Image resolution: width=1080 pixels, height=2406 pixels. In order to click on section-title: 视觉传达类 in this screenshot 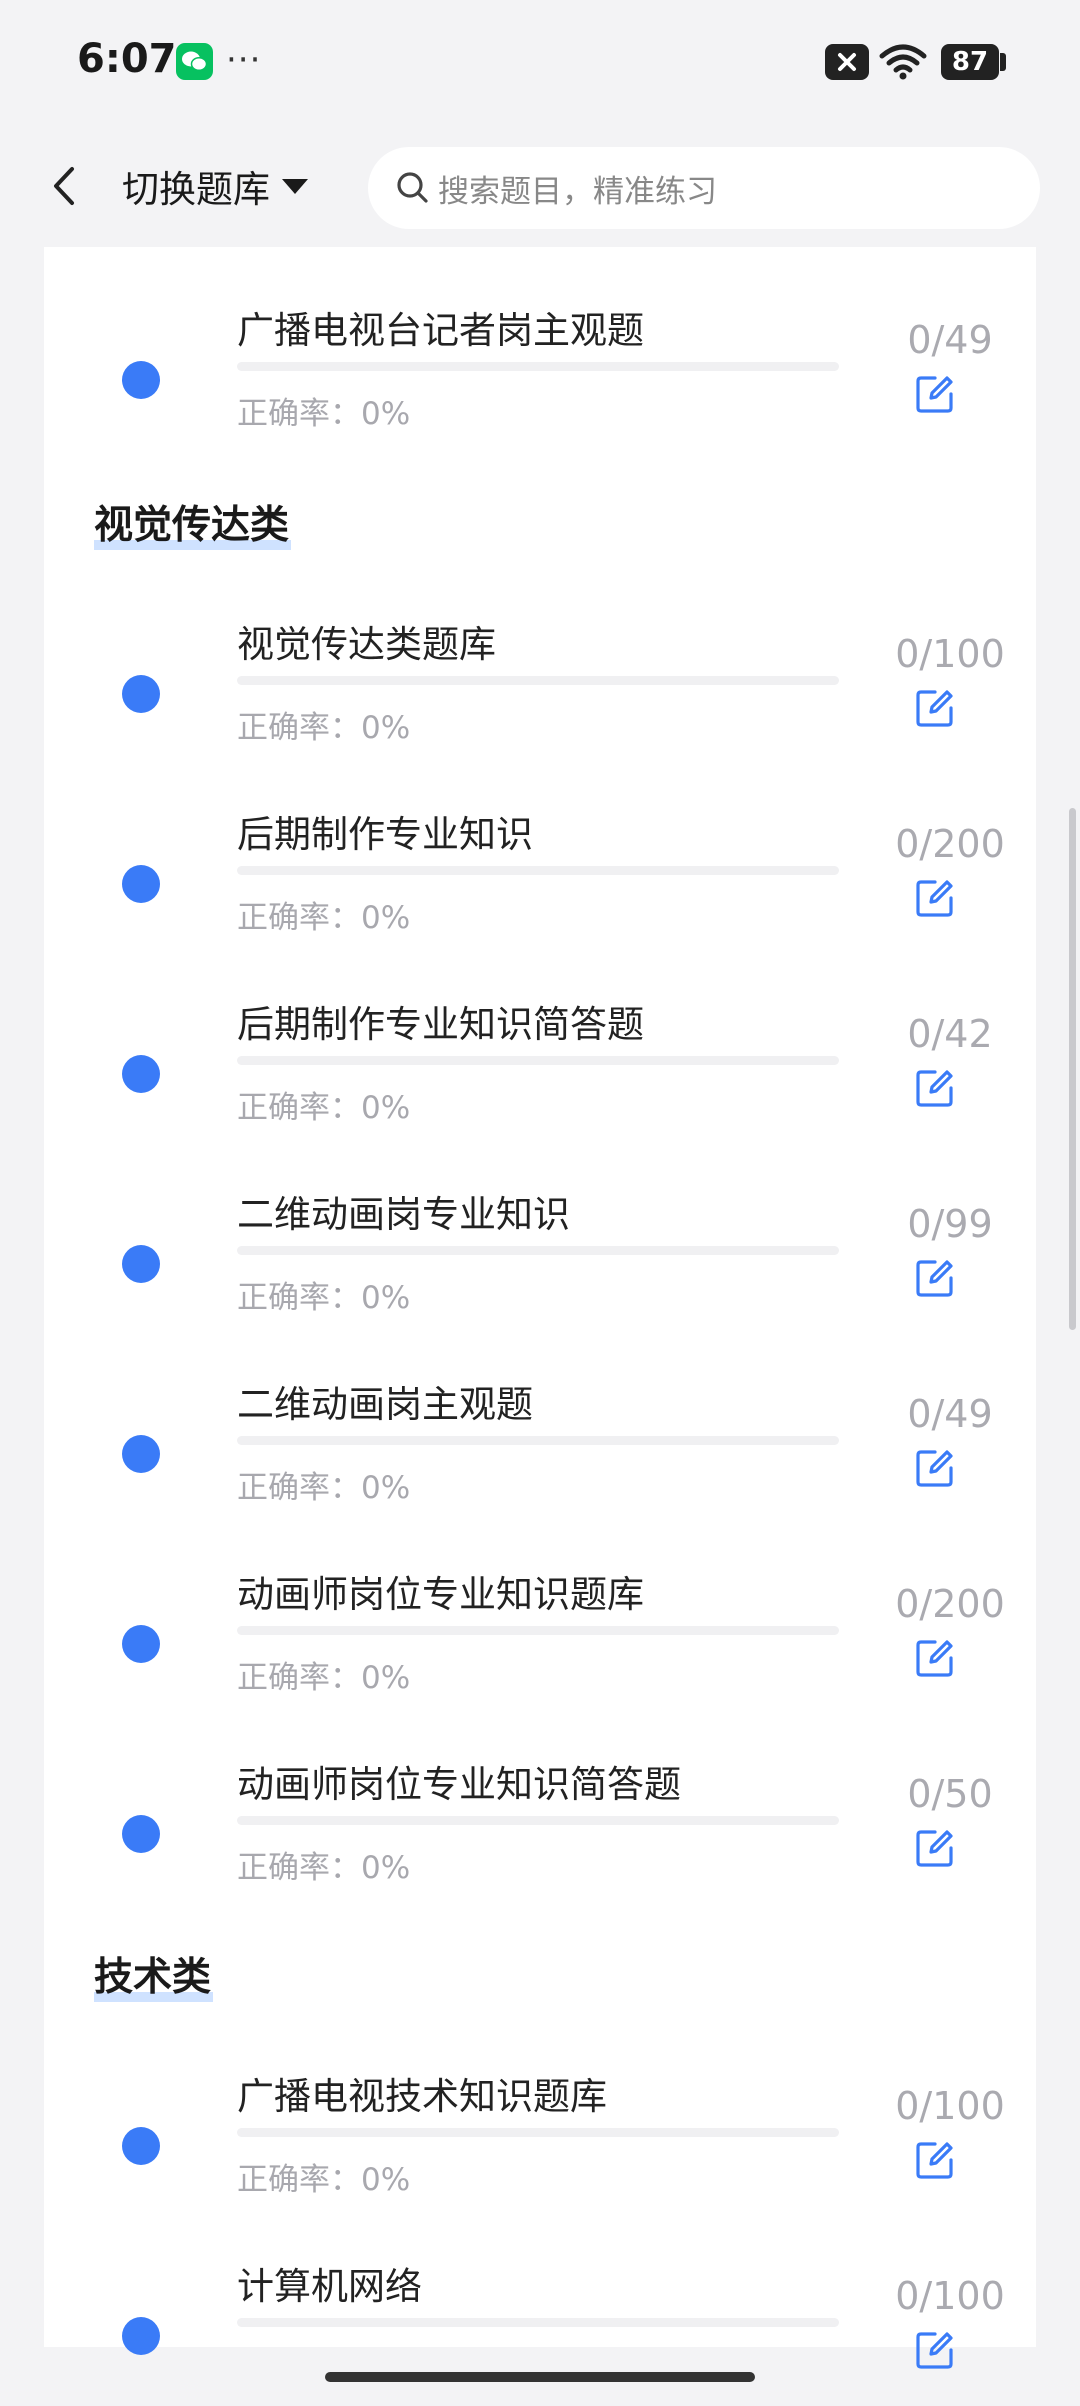, I will do `click(193, 522)`.